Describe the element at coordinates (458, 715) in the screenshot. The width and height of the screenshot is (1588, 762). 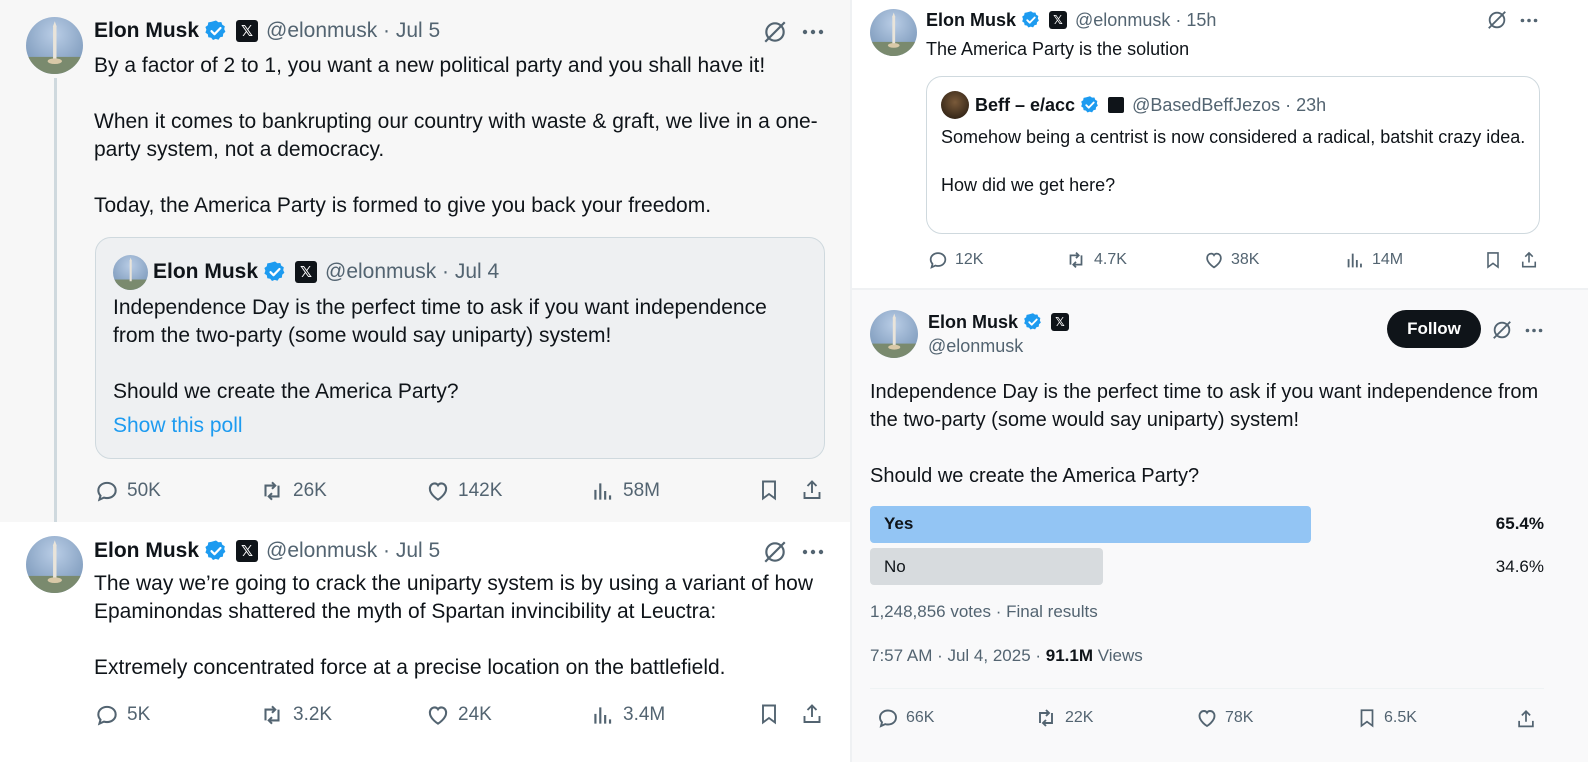
I see `like-button: 24K` at that location.